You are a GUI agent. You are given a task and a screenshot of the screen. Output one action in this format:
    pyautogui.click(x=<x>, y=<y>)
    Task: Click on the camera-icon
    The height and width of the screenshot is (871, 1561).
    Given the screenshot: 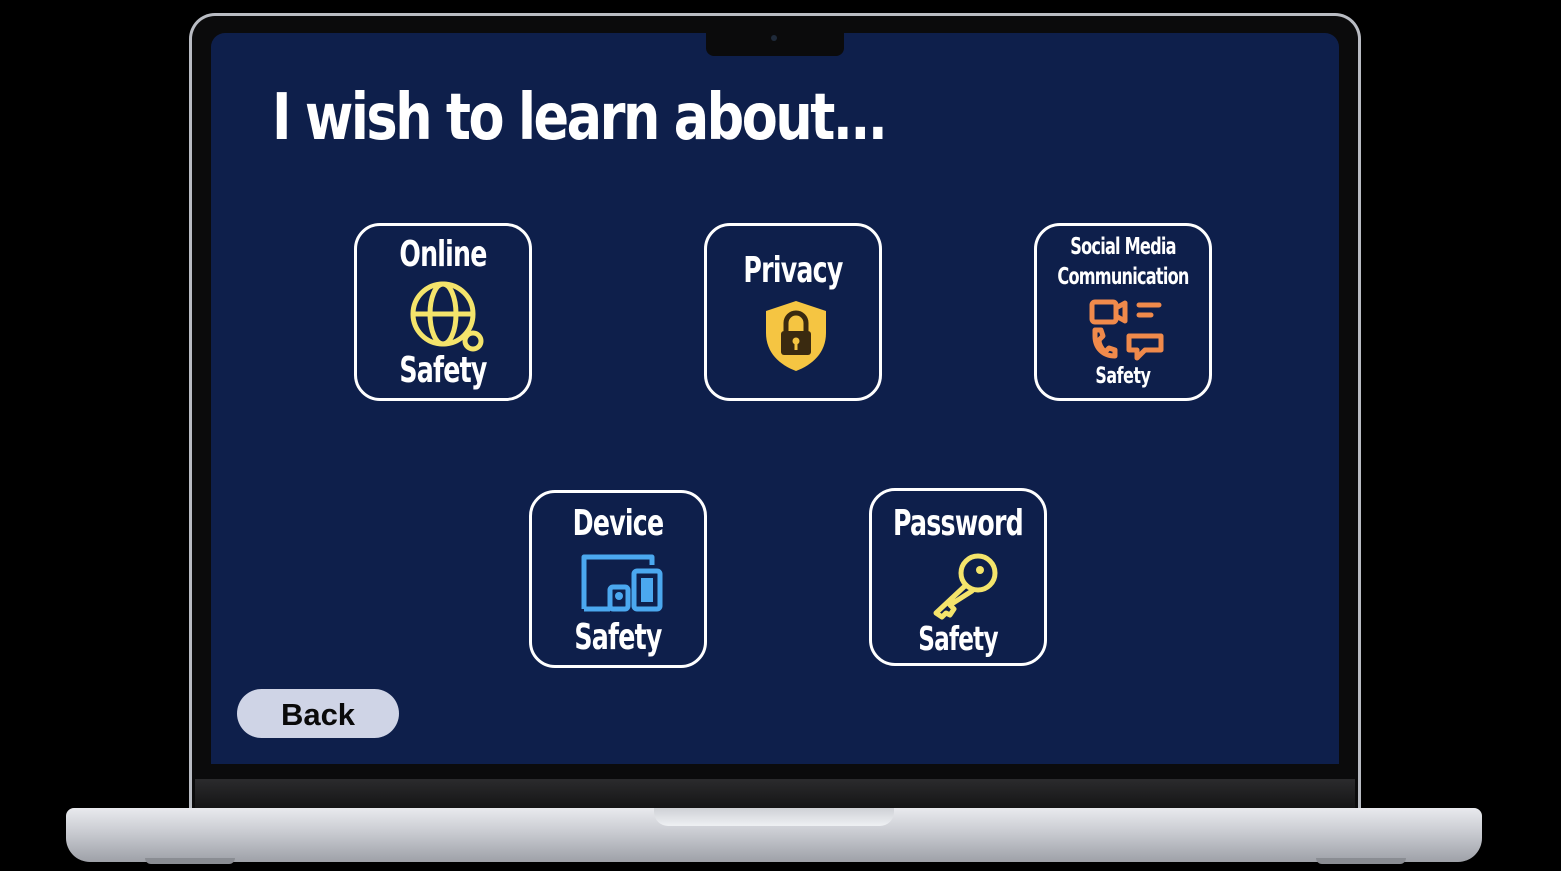 What is the action you would take?
    pyautogui.click(x=774, y=38)
    